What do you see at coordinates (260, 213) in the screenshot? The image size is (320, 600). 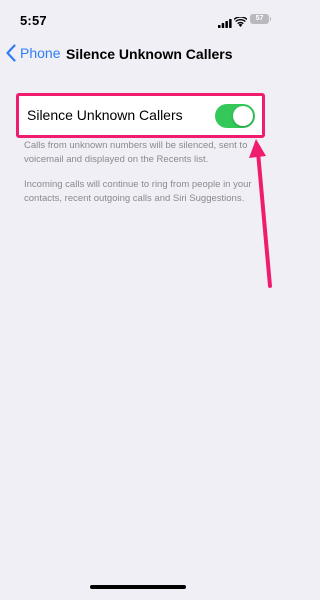 I see `annotation-arrow-icon` at bounding box center [260, 213].